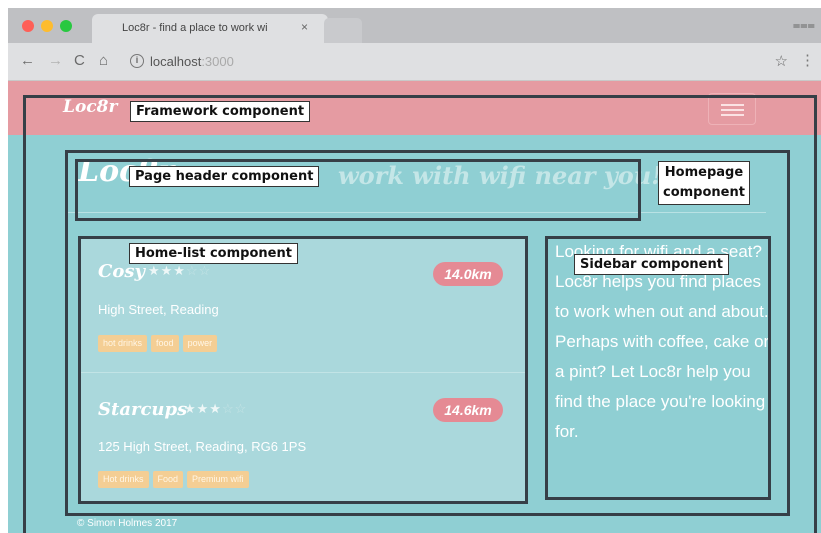  I want to click on window-menu-icon: ⩶, so click(804, 25).